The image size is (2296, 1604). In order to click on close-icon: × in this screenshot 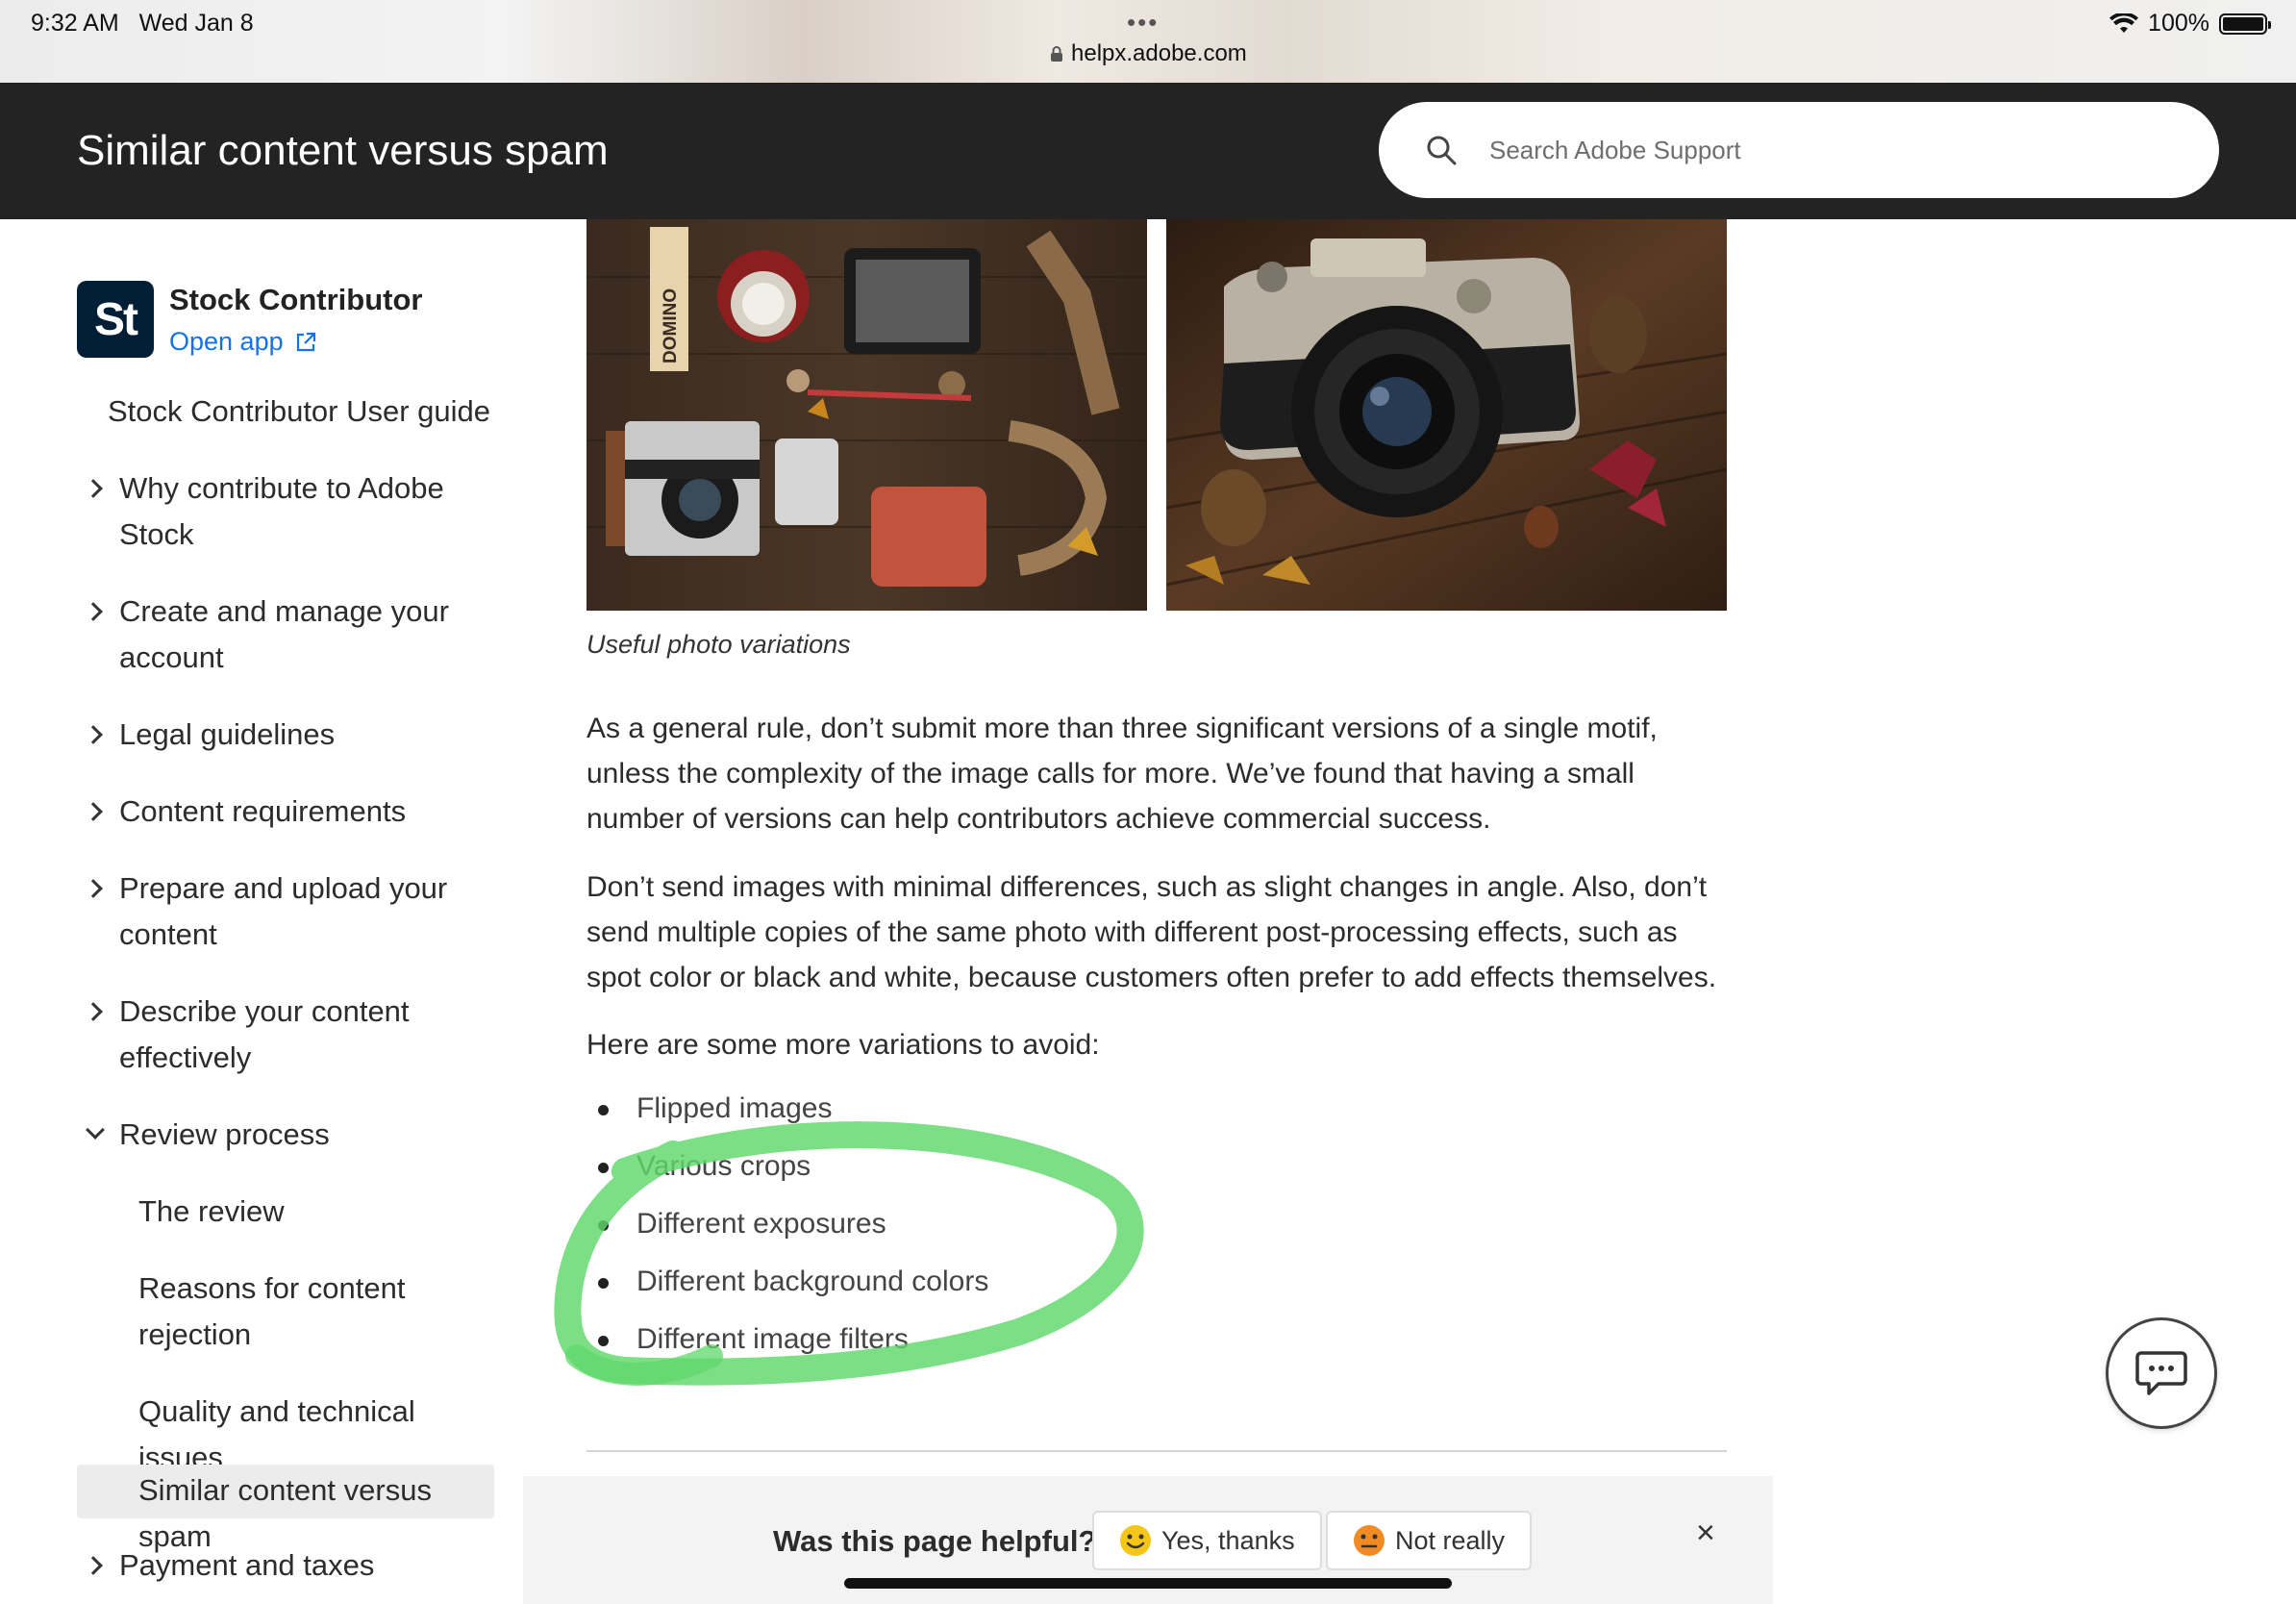, I will do `click(1705, 1533)`.